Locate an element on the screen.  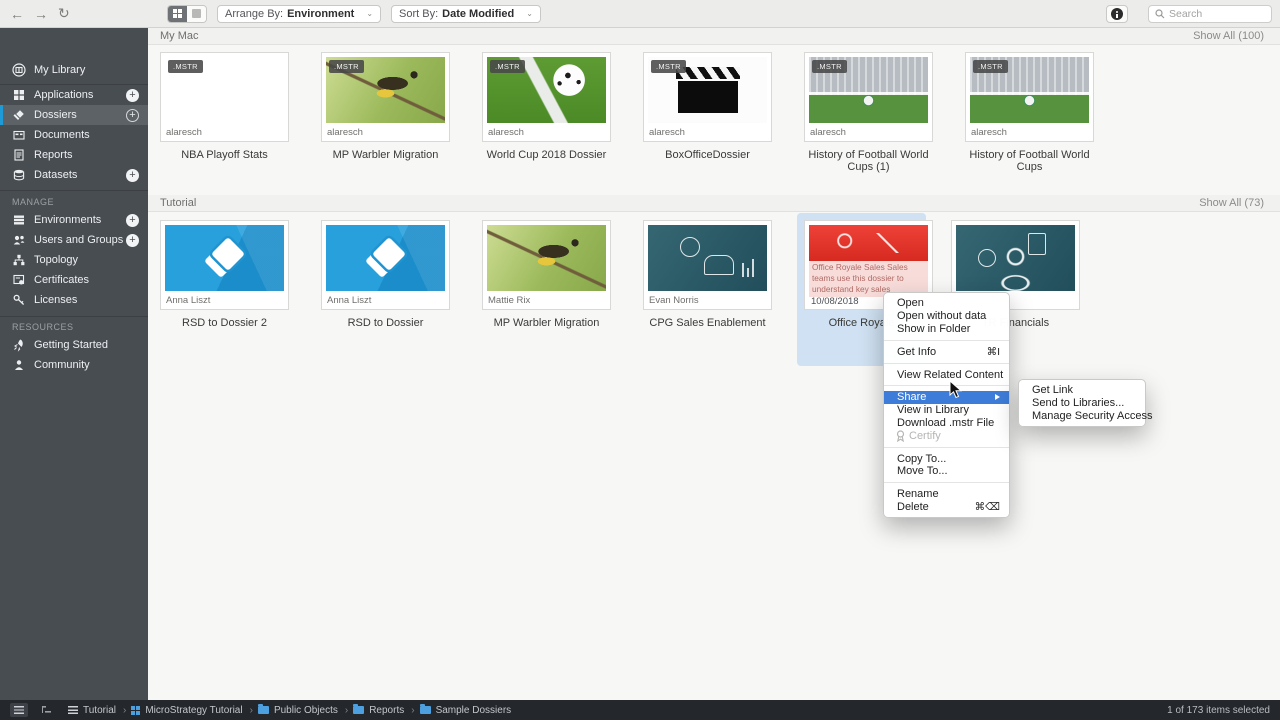
datasets-icon is located at coordinates (19, 175).